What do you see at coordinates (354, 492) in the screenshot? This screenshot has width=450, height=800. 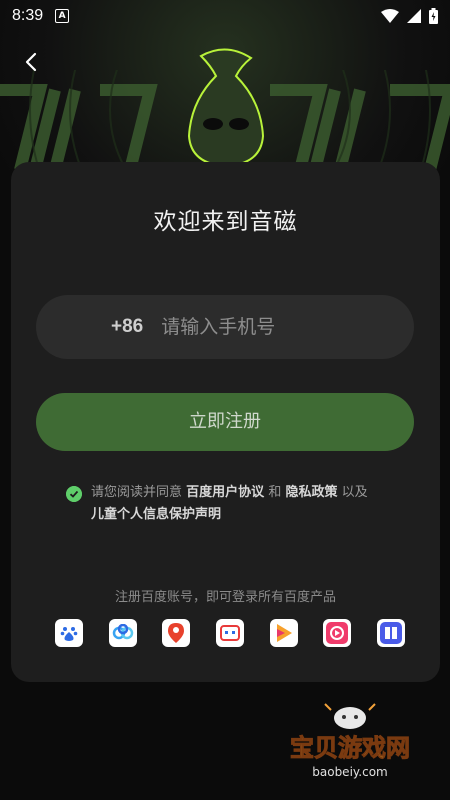 I see `agreement-and2: 以及` at bounding box center [354, 492].